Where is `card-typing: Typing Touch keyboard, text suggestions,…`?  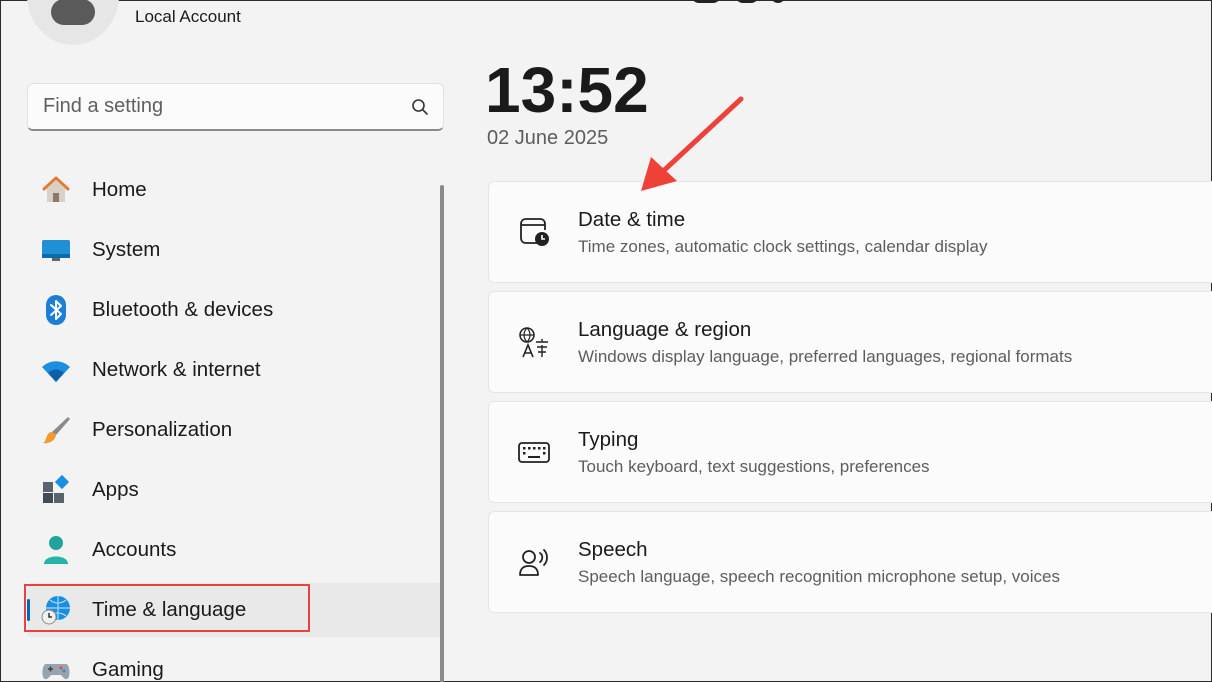
card-typing: Typing Touch keyboard, text suggestions,… is located at coordinates (850, 452).